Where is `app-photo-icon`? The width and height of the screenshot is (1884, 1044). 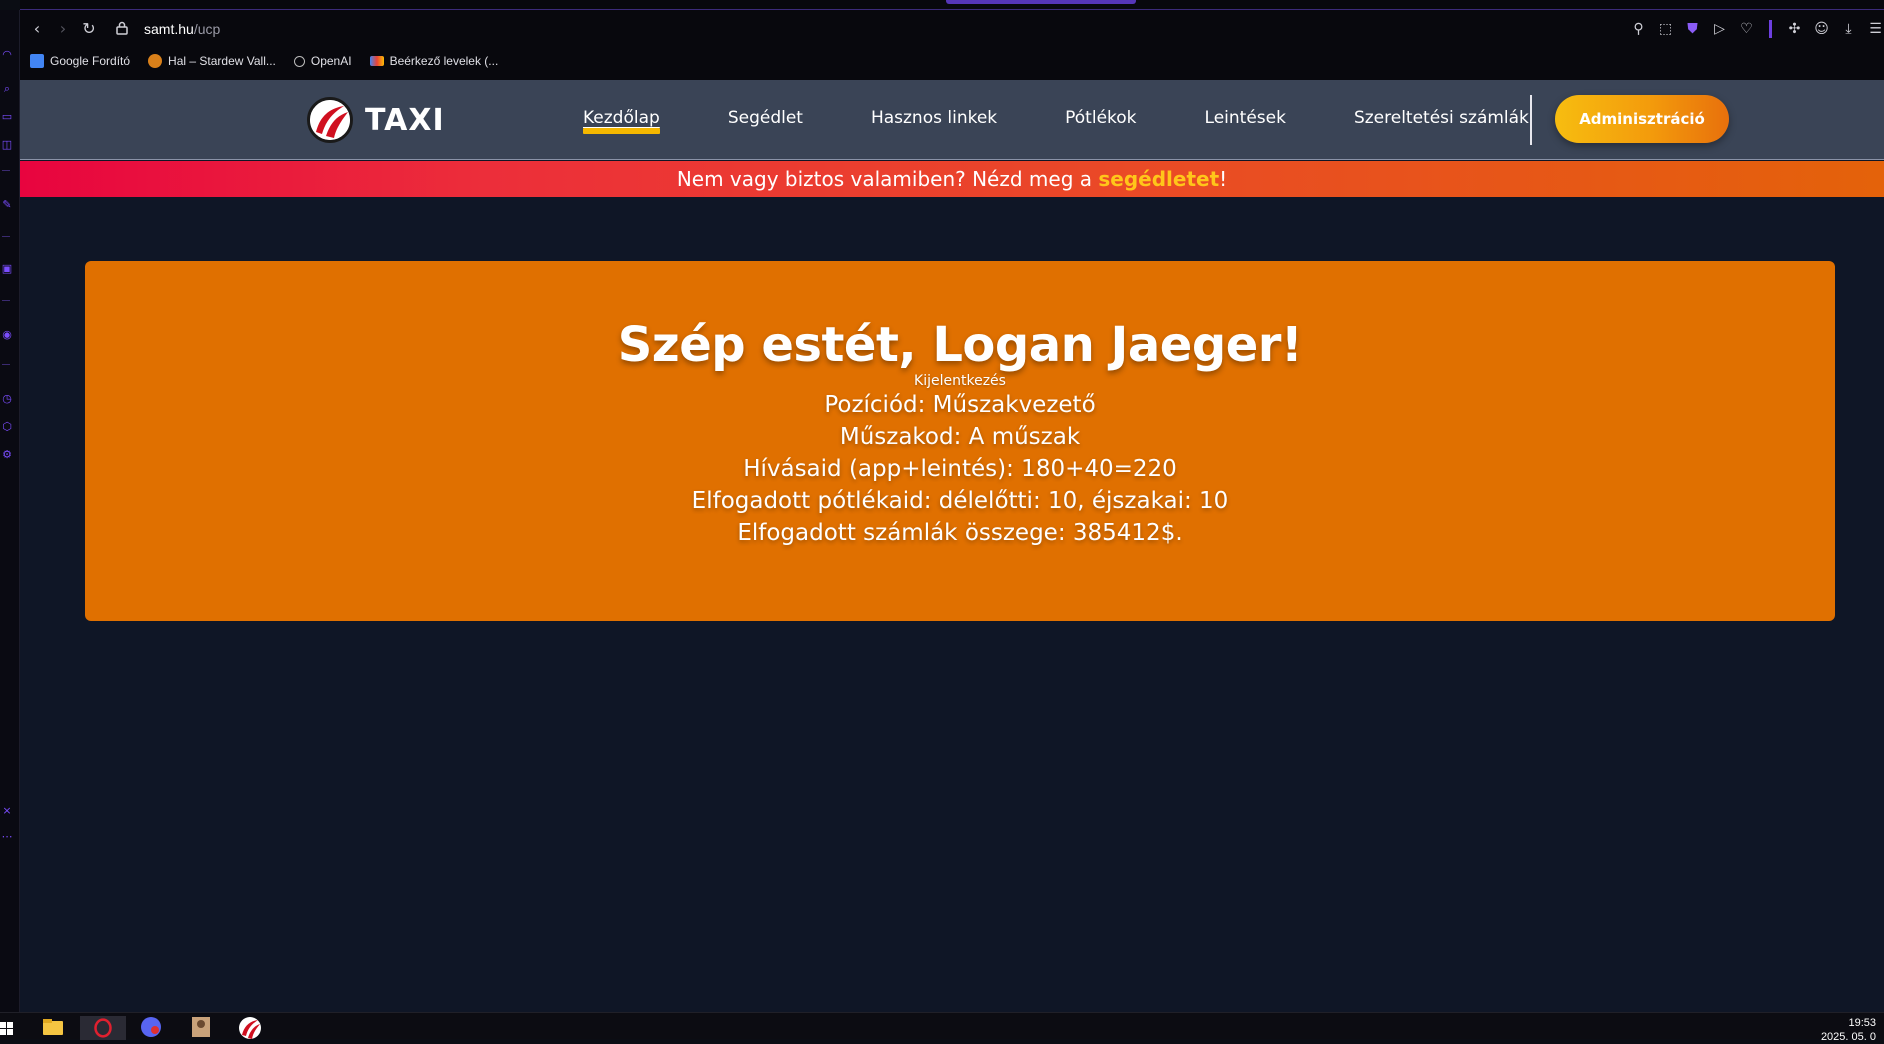
app-photo-icon is located at coordinates (203, 1028).